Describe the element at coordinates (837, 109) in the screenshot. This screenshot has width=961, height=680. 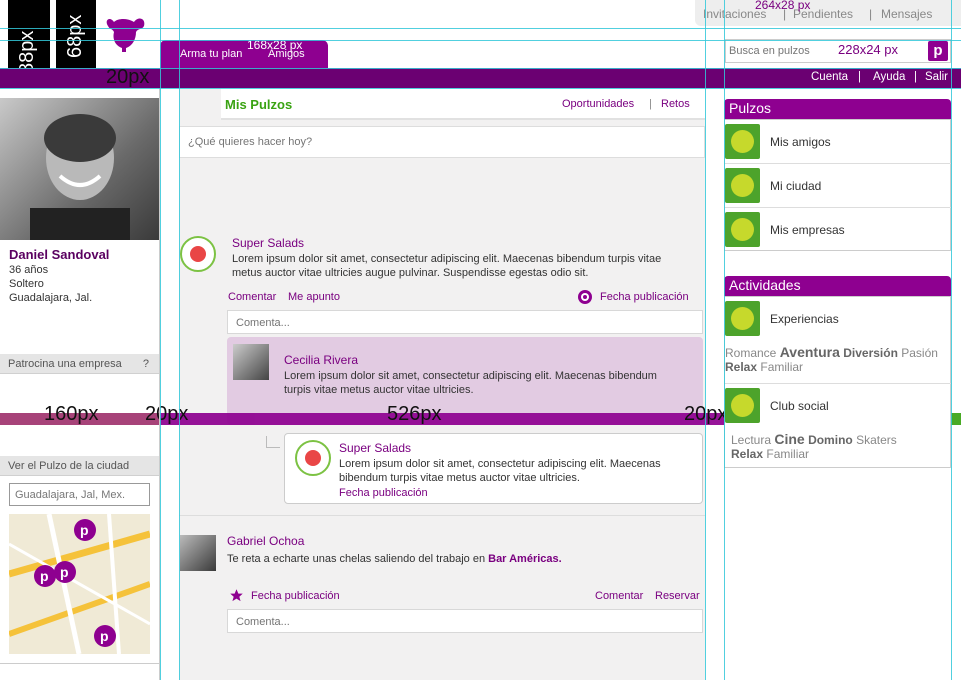
I see `pulzos-title: Pulzos` at that location.